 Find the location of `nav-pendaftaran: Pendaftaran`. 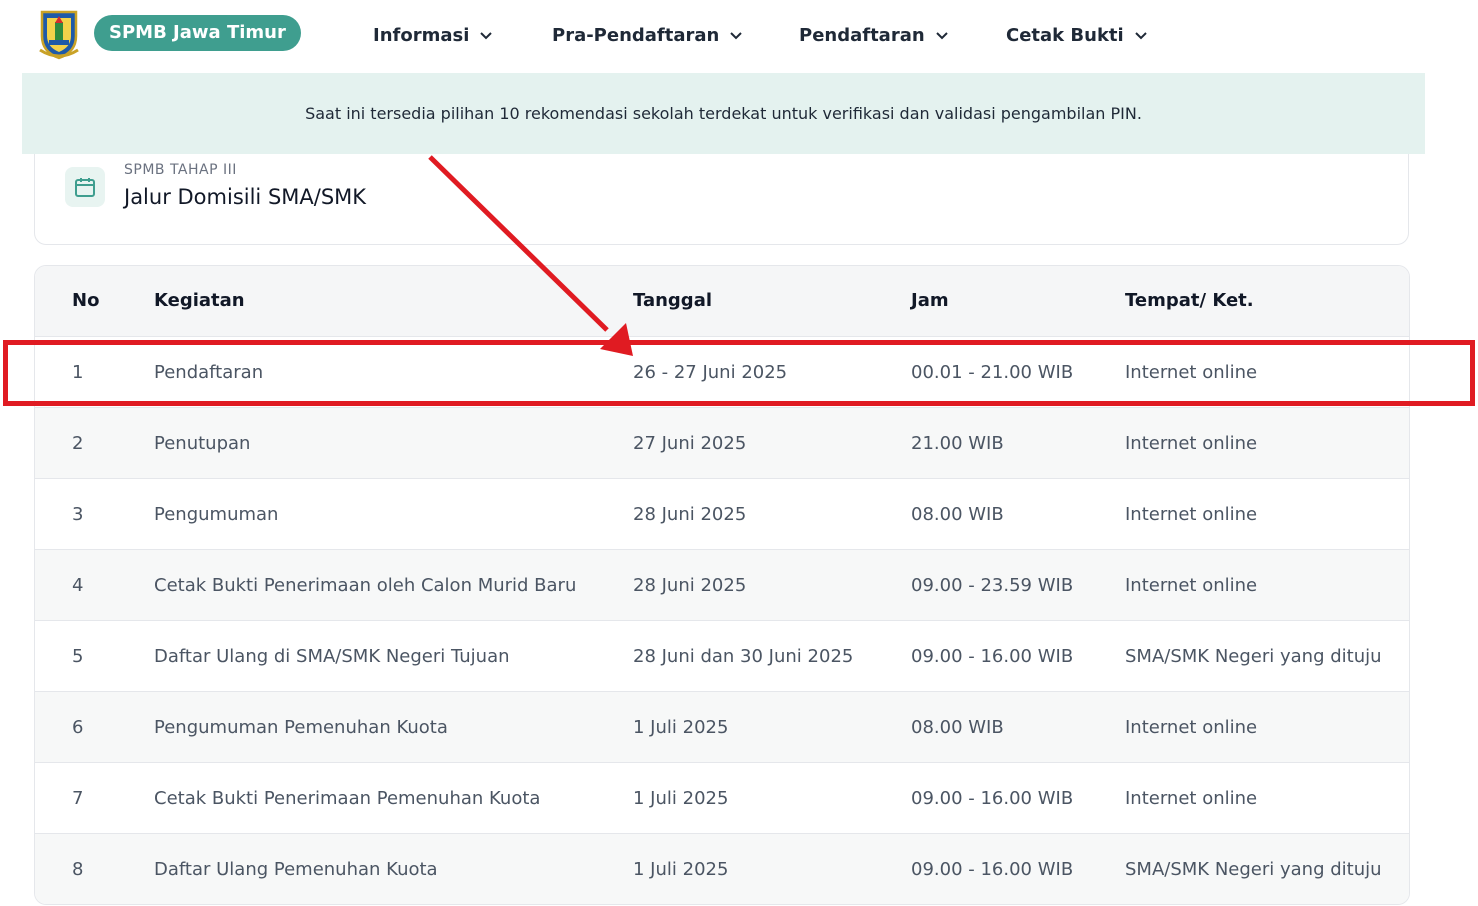

nav-pendaftaran: Pendaftaran is located at coordinates (874, 35).